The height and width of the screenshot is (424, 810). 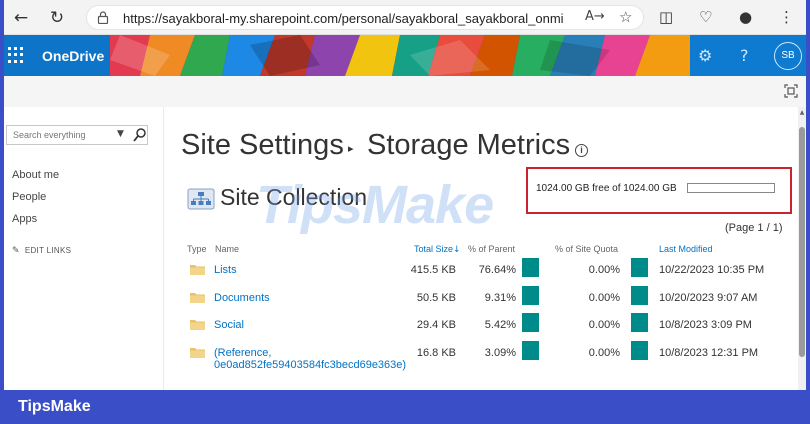 What do you see at coordinates (57, 18) in the screenshot?
I see `refresh-icon: ↻` at bounding box center [57, 18].